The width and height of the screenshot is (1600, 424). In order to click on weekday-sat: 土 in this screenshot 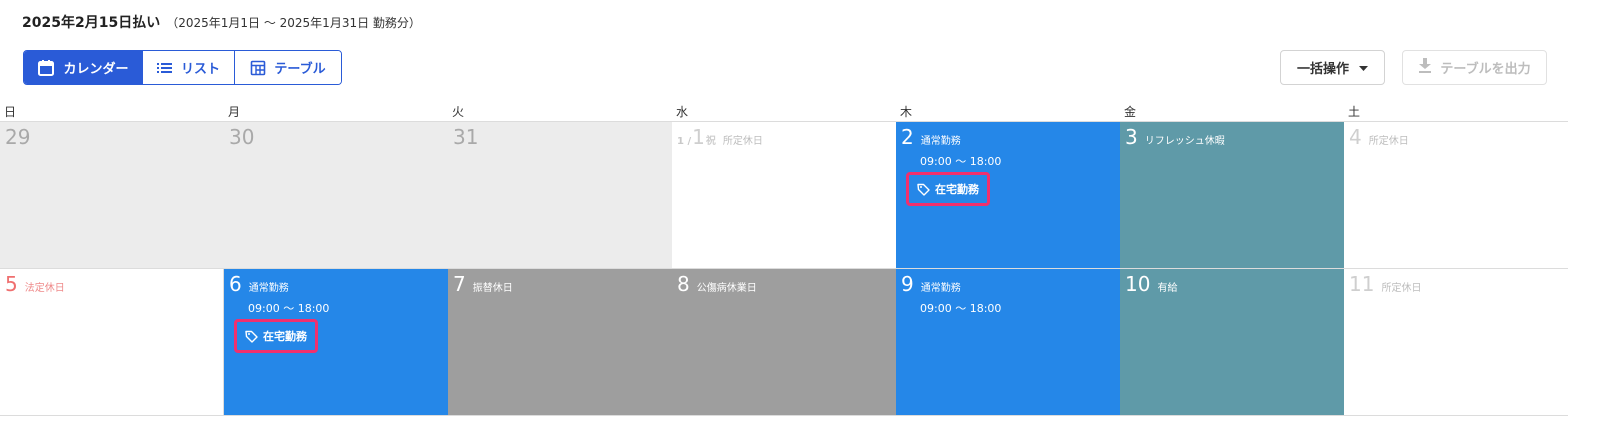, I will do `click(1354, 112)`.